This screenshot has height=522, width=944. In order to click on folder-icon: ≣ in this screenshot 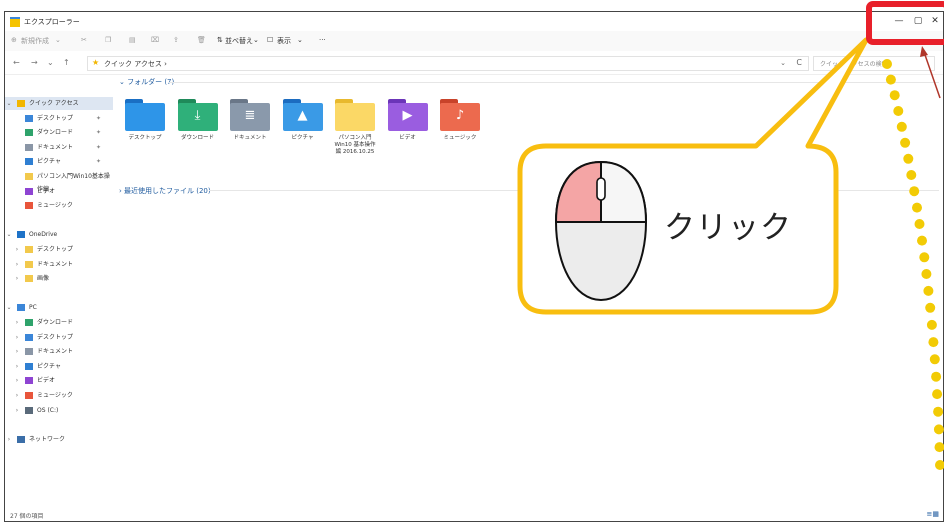, I will do `click(250, 115)`.